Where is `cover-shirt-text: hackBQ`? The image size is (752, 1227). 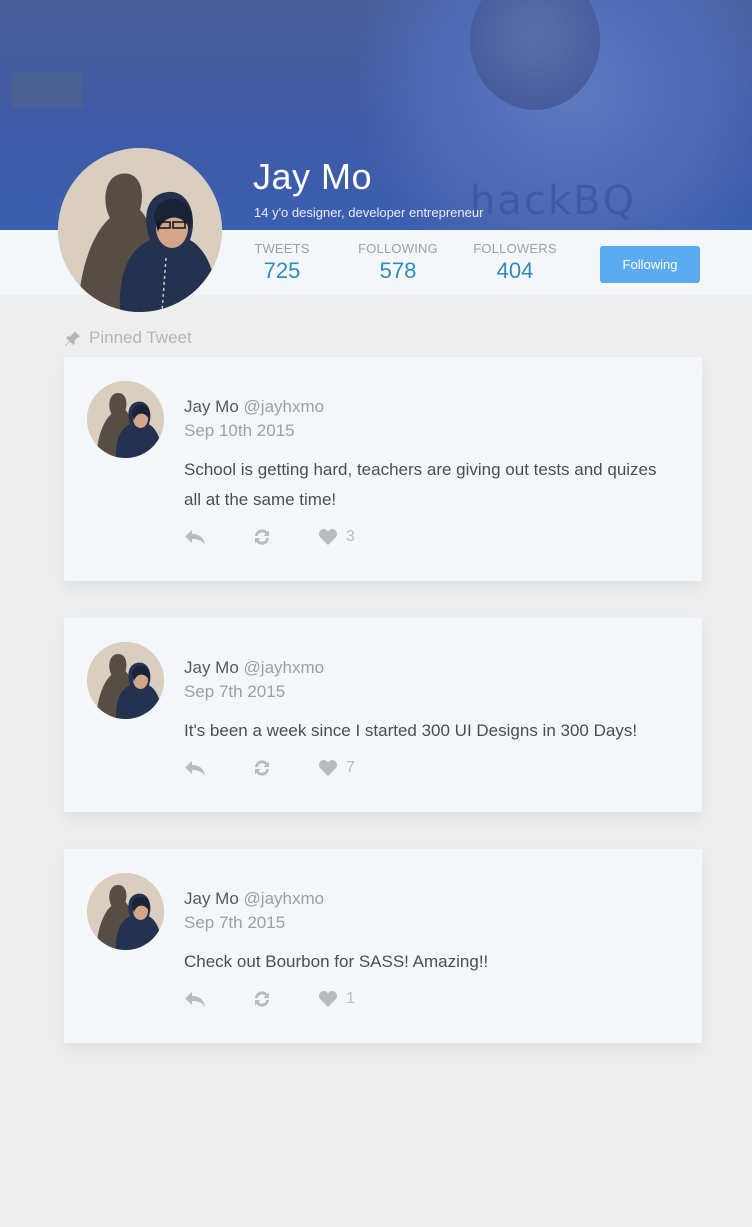 cover-shirt-text: hackBQ is located at coordinates (553, 201).